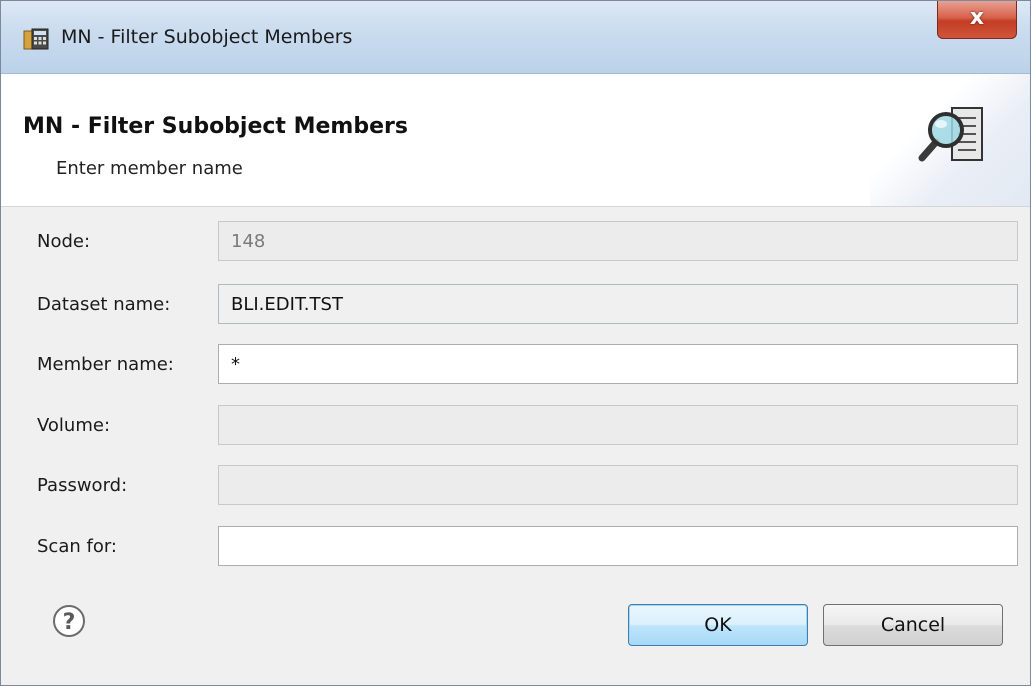 This screenshot has height=686, width=1031. I want to click on dataset-name-label: Dataset name:, so click(104, 304).